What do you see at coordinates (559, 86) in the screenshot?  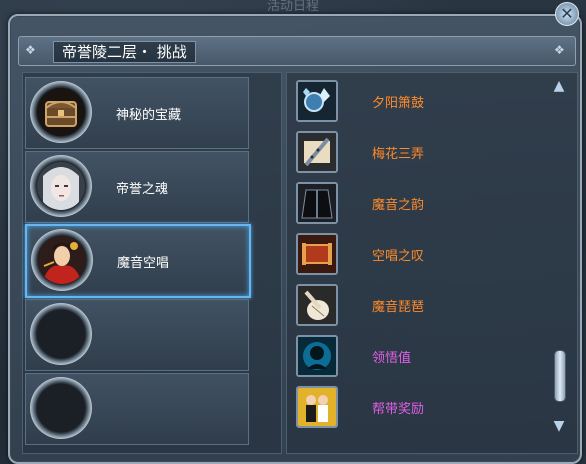 I see `scroll-up-arrow-icon: ▲` at bounding box center [559, 86].